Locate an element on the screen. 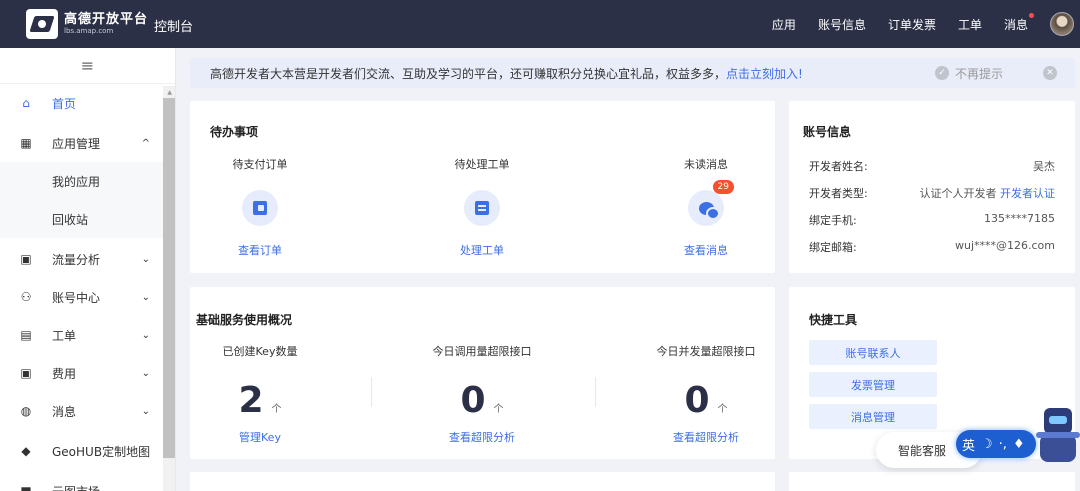 The height and width of the screenshot is (491, 1080). invoice-management-button: 发票管理 is located at coordinates (873, 384).